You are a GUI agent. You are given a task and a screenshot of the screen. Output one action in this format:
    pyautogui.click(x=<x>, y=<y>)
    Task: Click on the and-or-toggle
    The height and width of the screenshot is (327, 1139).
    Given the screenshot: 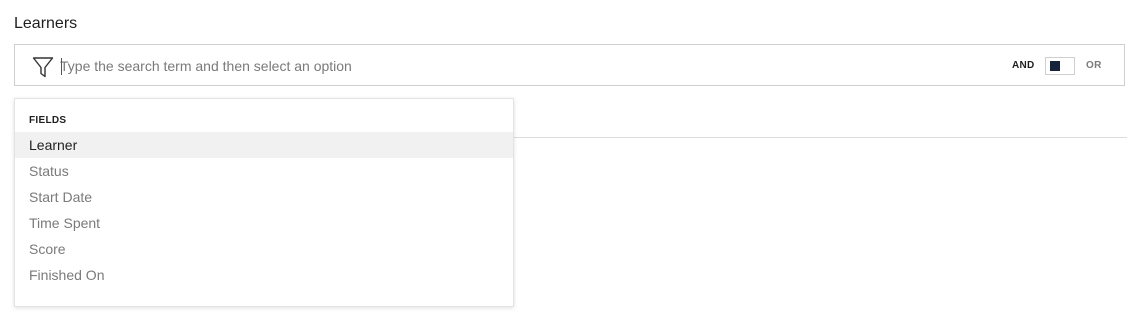 What is the action you would take?
    pyautogui.click(x=1060, y=66)
    